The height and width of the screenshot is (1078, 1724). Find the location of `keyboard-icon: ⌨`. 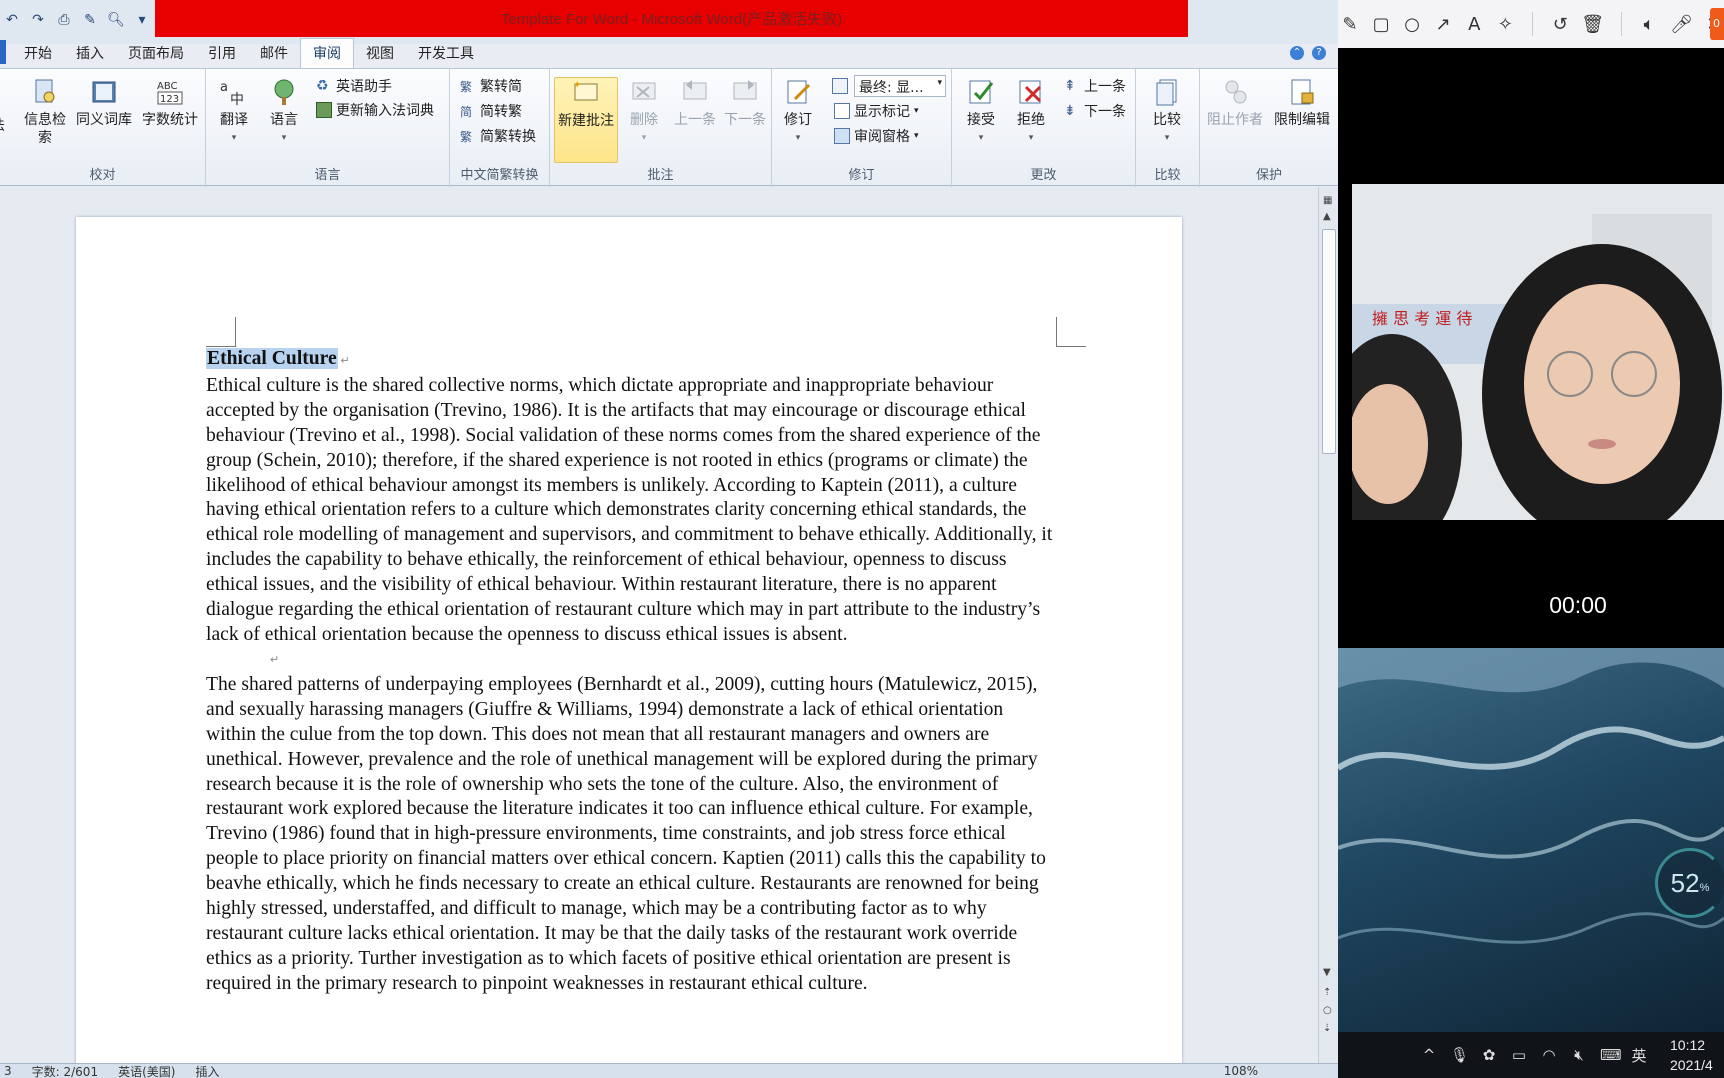

keyboard-icon: ⌨ is located at coordinates (1611, 1055).